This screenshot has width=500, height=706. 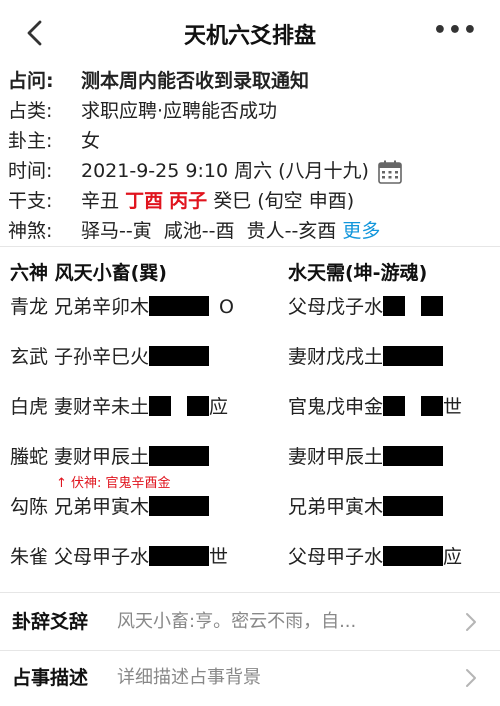 I want to click on info-row-zhanlei: 占类: 求职应聘·应聘能否成功, so click(x=253, y=111).